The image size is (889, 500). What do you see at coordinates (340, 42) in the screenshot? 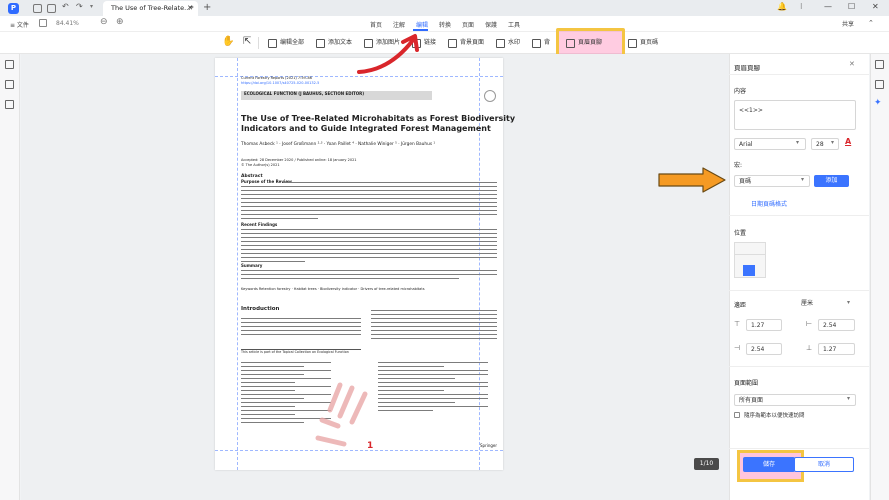
I see `add-text-label: 添加文本` at bounding box center [340, 42].